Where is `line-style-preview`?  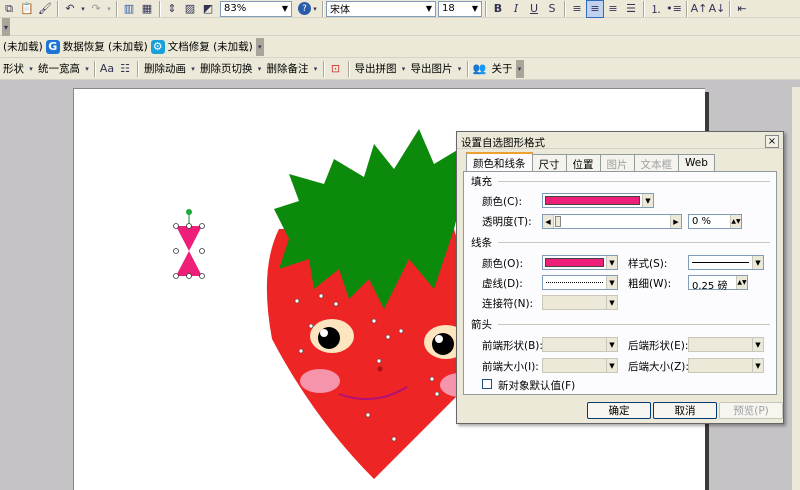 line-style-preview is located at coordinates (720, 262).